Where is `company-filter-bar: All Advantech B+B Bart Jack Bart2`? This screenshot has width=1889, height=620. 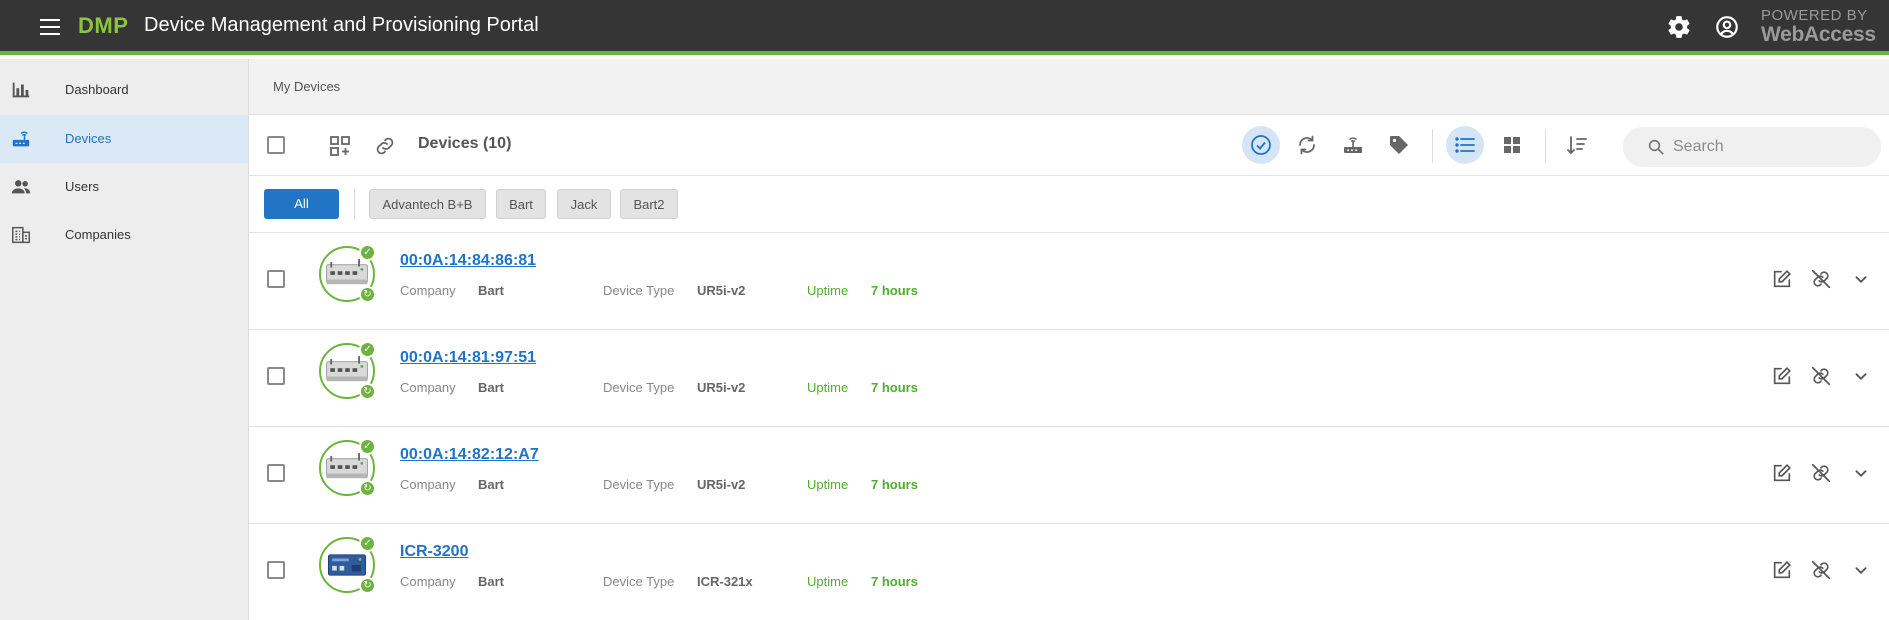
company-filter-bar: All Advantech B+B Bart Jack Bart2 is located at coordinates (1069, 204).